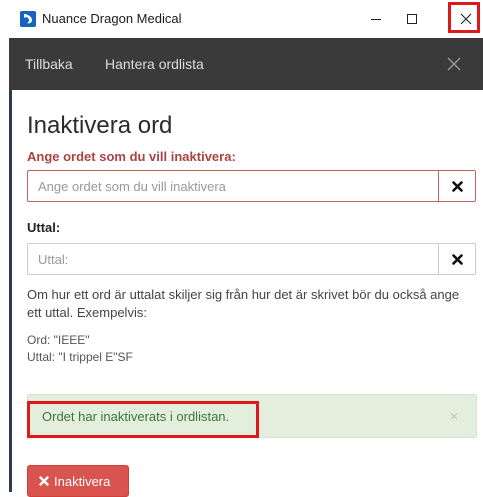  I want to click on pronunciation-input-group, so click(251, 259).